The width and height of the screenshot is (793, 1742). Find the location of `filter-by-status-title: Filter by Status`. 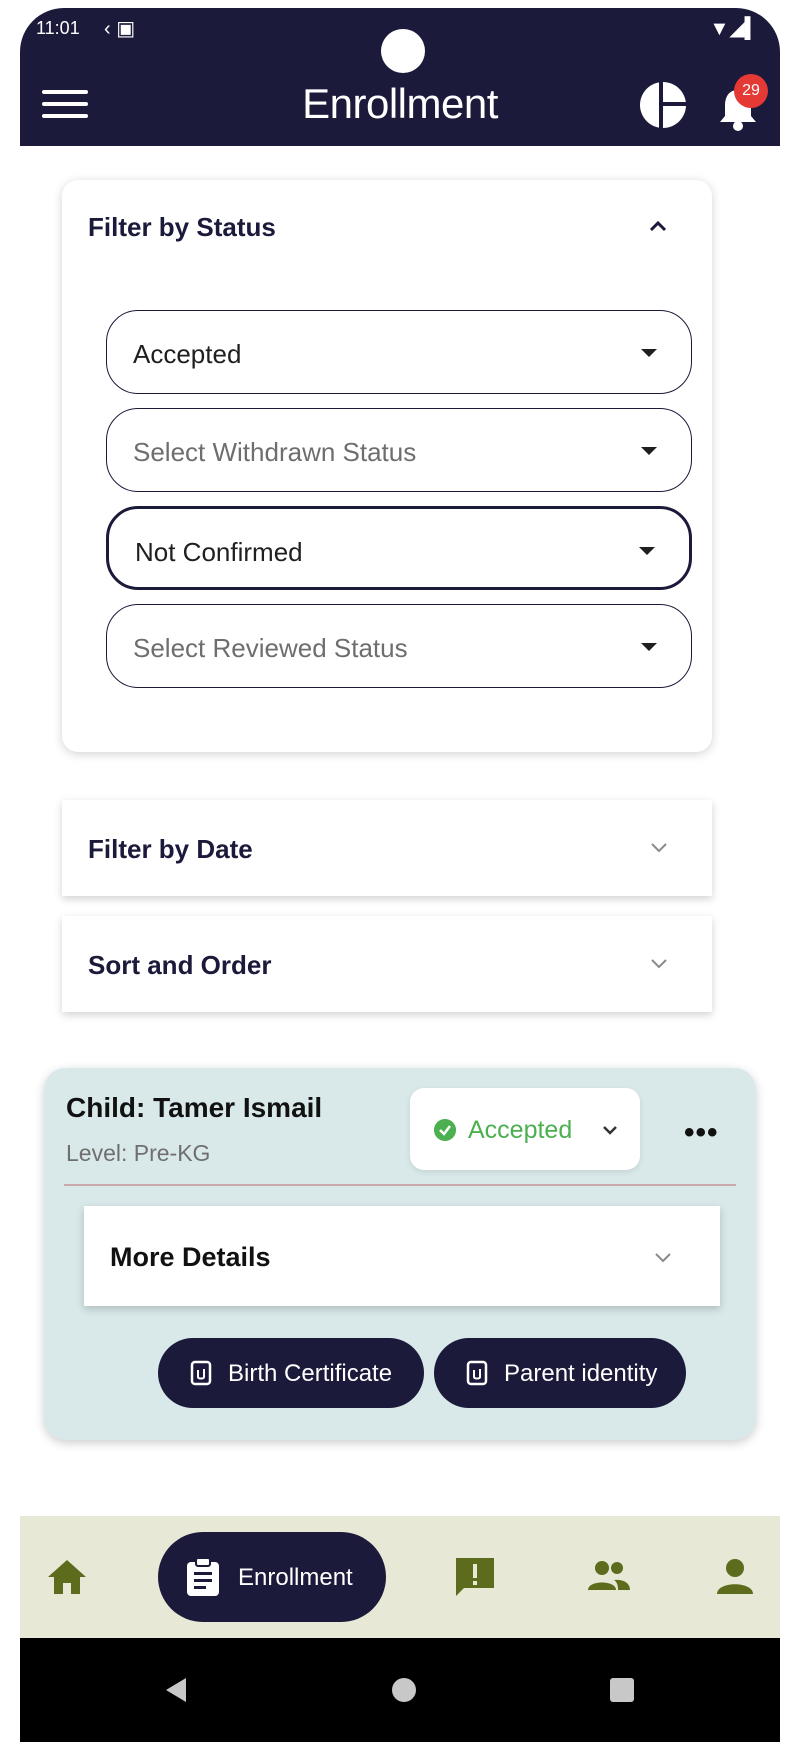

filter-by-status-title: Filter by Status is located at coordinates (182, 227).